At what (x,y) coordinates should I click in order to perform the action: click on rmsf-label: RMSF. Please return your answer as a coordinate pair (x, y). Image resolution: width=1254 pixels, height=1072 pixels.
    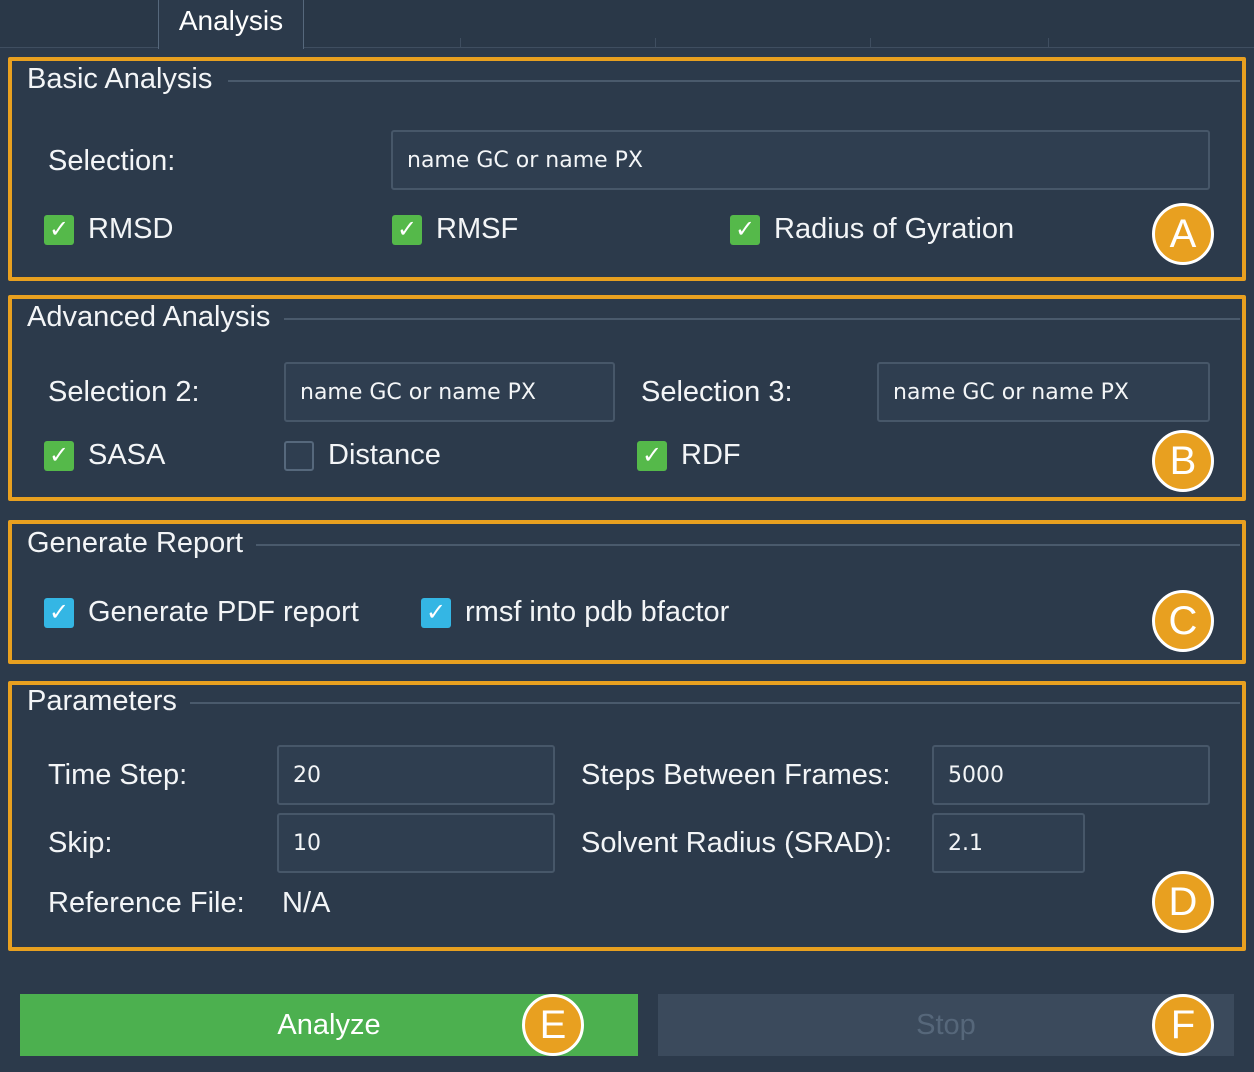
    Looking at the image, I should click on (477, 229).